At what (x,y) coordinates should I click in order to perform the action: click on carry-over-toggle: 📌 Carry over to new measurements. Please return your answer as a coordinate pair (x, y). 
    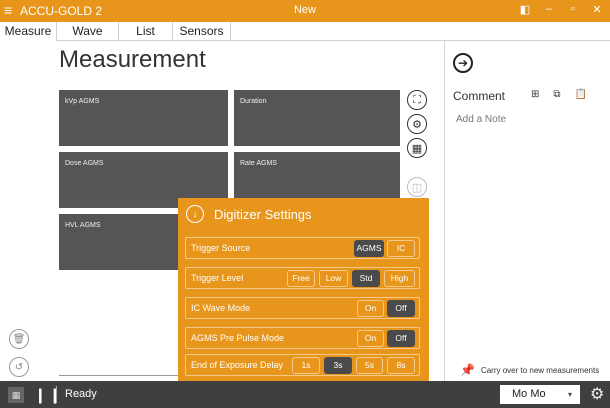
    Looking at the image, I should click on (529, 370).